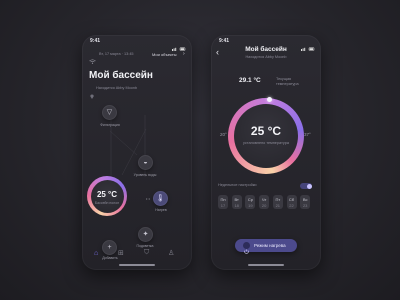 This screenshot has width=400, height=300. Describe the element at coordinates (264, 205) in the screenshot. I see `weekday-date: 20` at that location.